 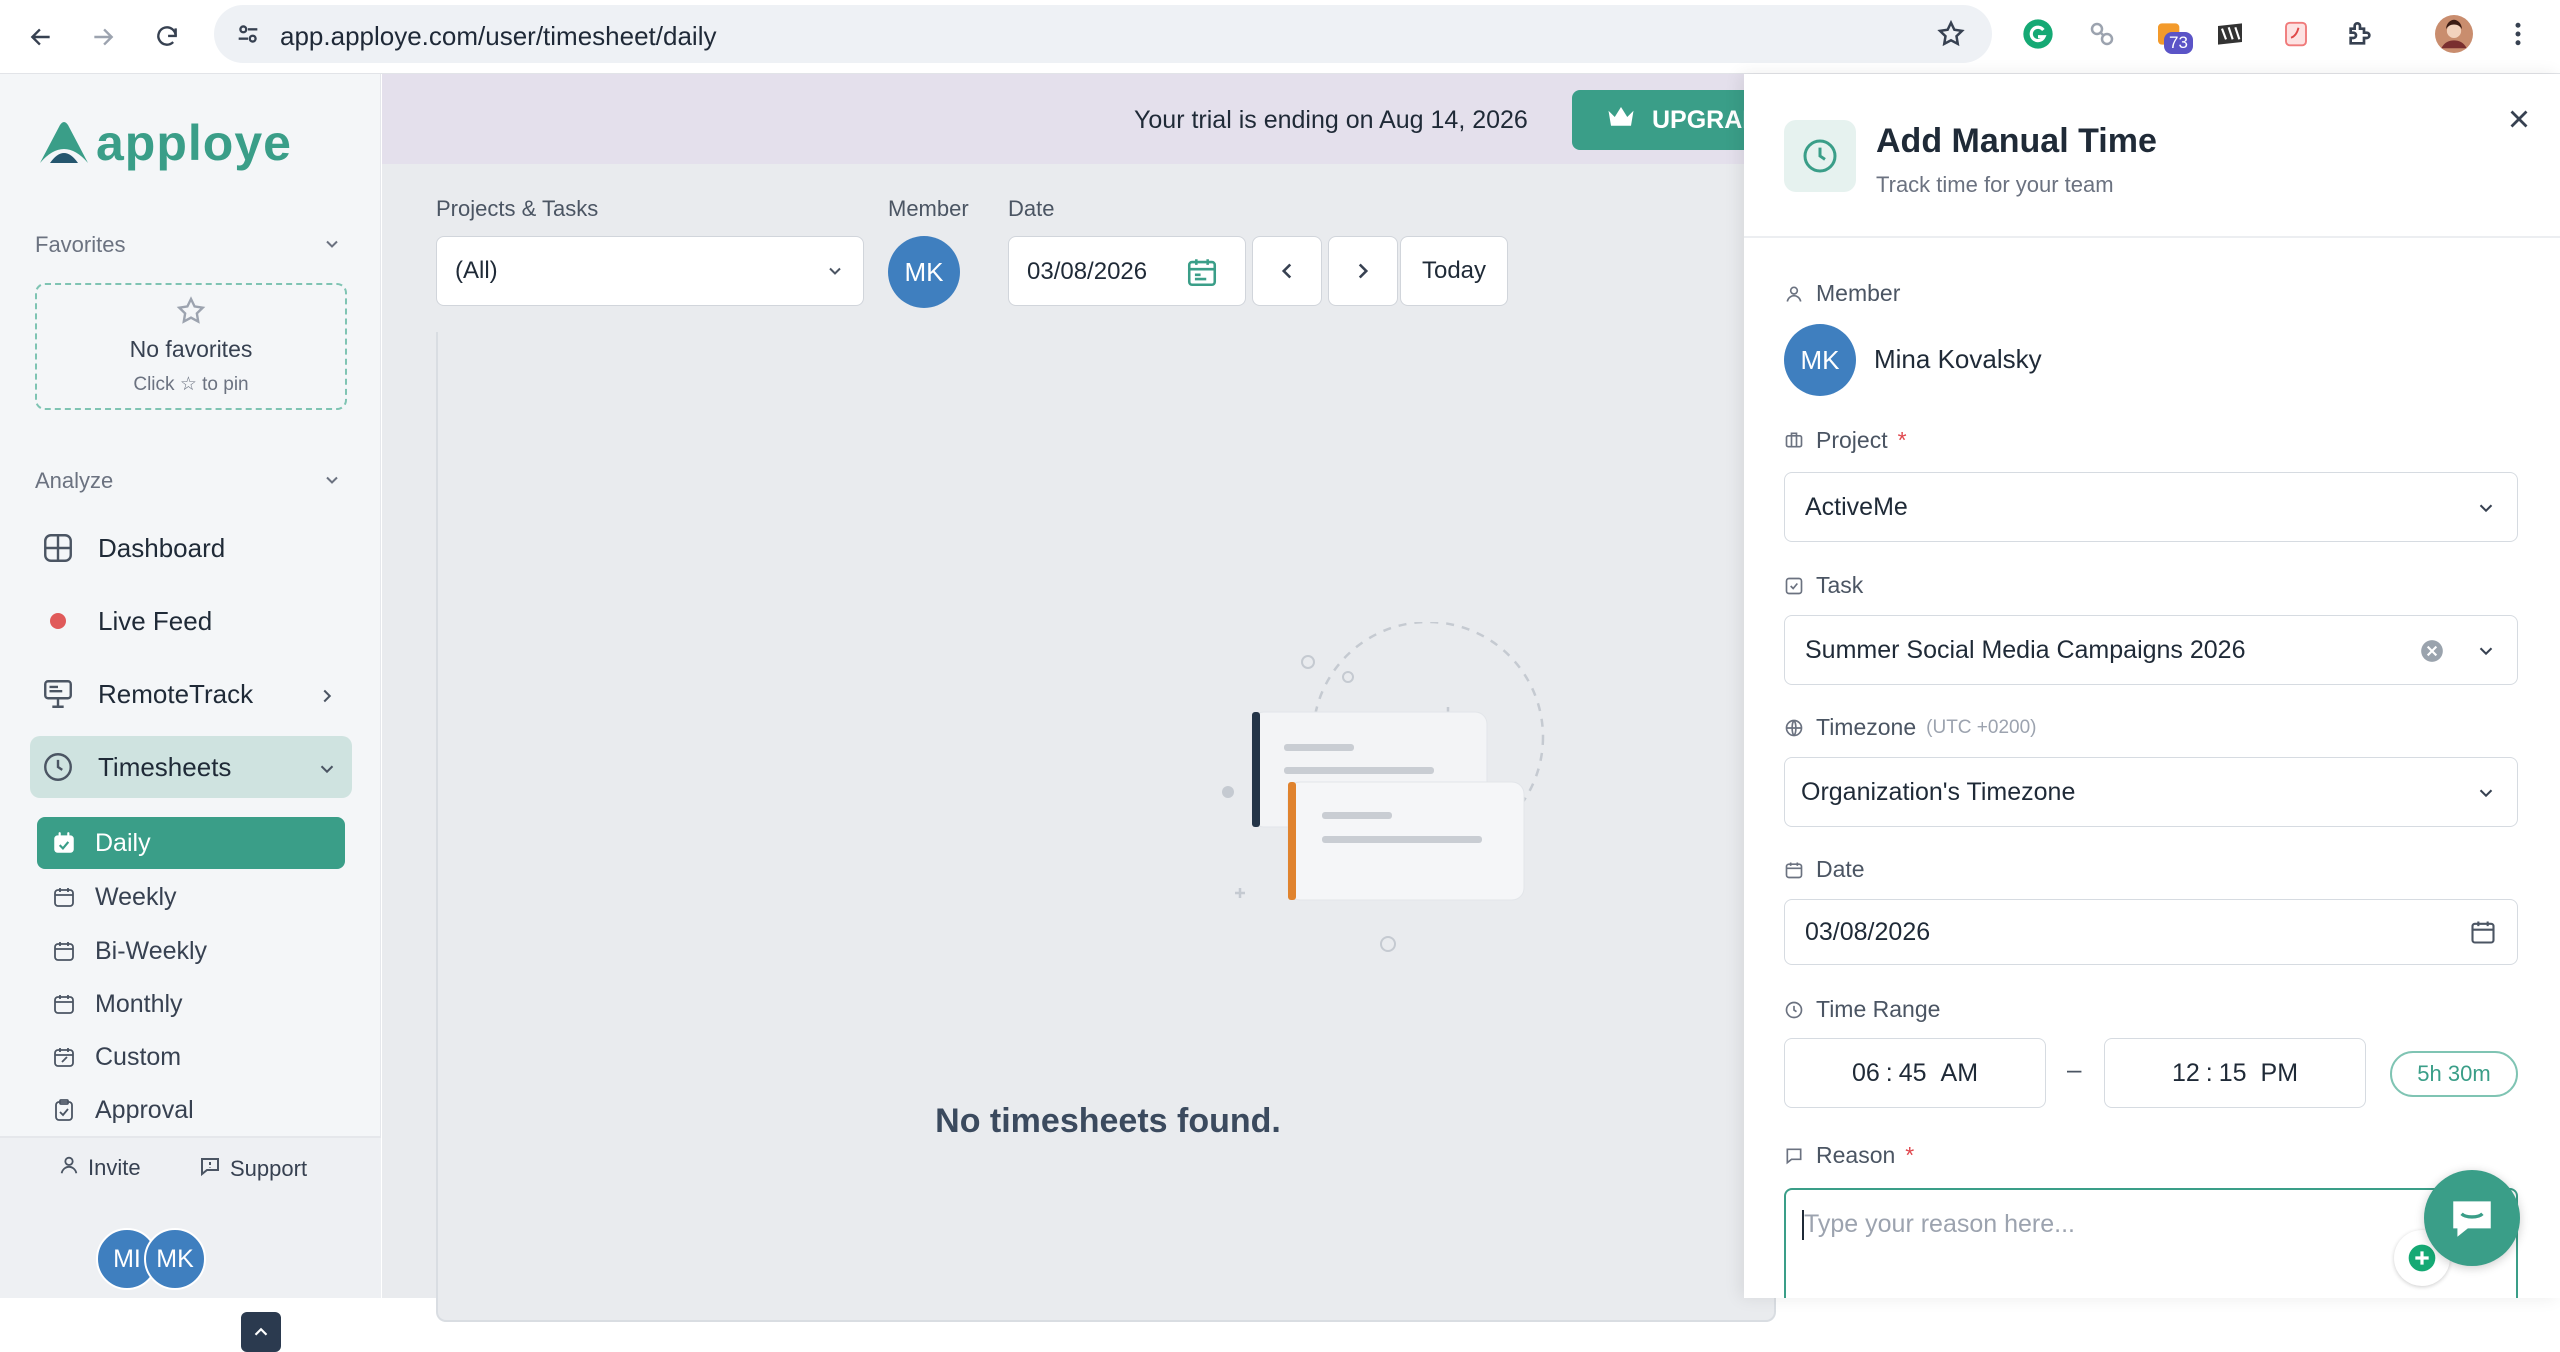 I want to click on analyze-chevron-icon, so click(x=333, y=481).